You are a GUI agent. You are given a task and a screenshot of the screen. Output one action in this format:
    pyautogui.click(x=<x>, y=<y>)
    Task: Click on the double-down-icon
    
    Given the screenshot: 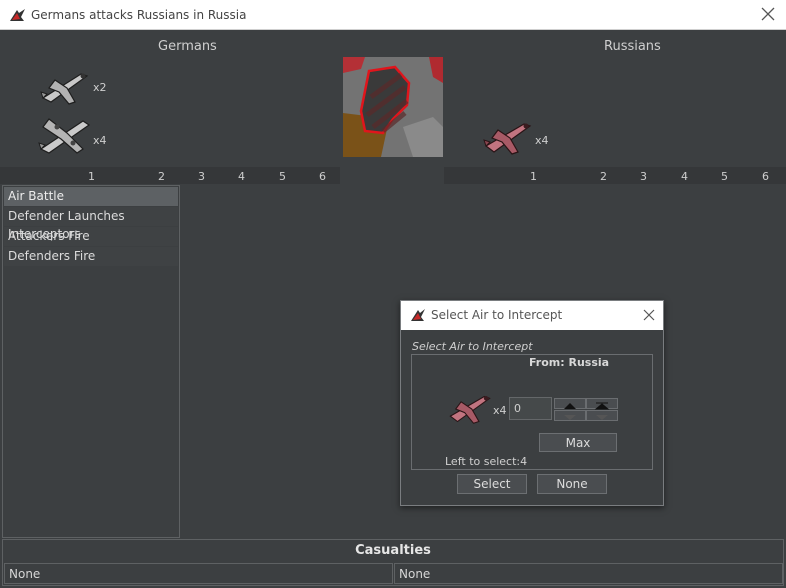 What is the action you would take?
    pyautogui.click(x=602, y=417)
    